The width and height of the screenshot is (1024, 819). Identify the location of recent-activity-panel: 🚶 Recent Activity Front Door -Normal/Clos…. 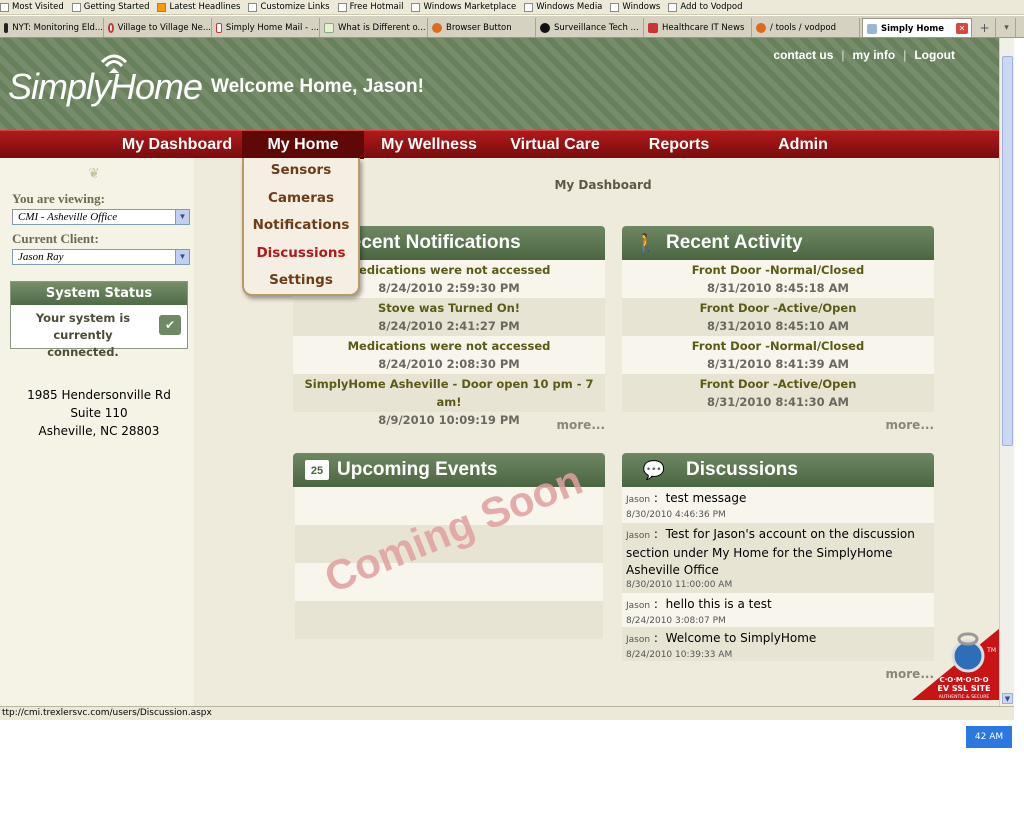
(778, 331).